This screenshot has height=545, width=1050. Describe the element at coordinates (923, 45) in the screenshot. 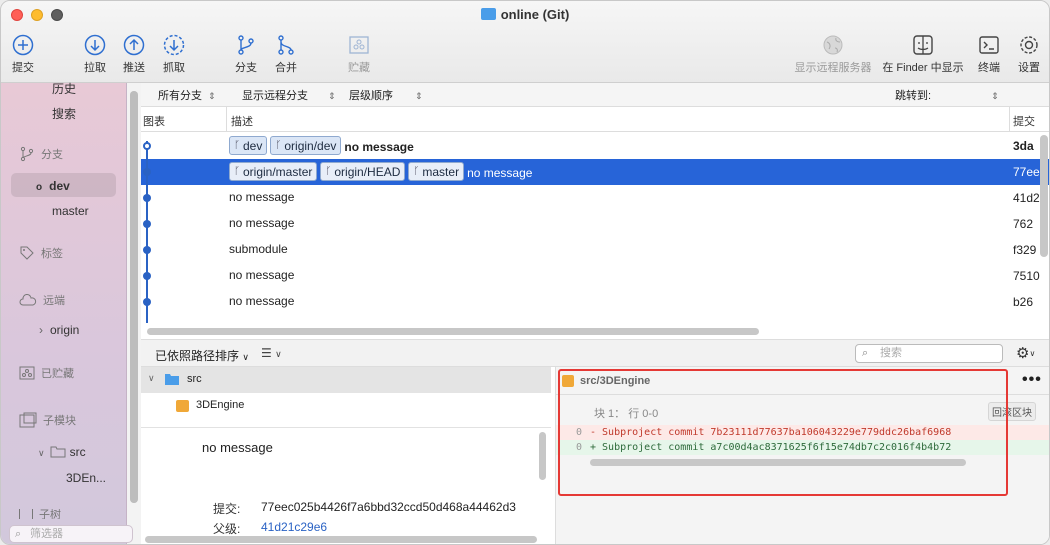

I see `finder-icon` at that location.